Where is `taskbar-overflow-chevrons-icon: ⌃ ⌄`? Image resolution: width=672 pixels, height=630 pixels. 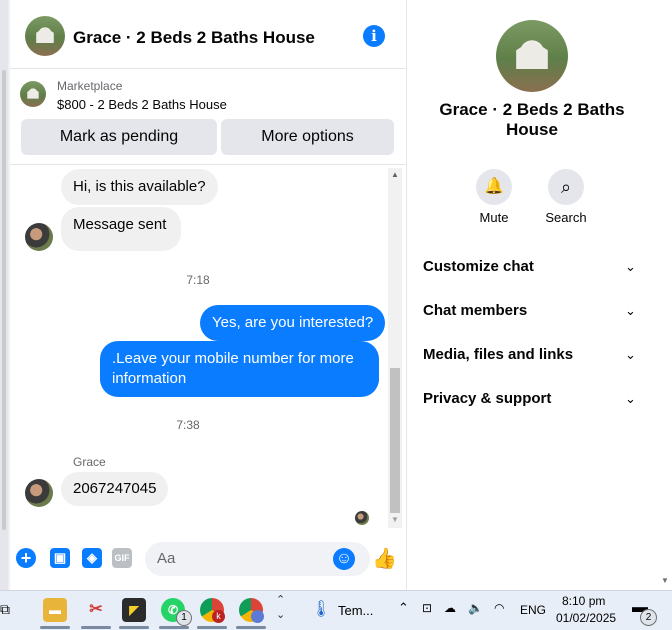
taskbar-overflow-chevrons-icon: ⌃ ⌄ is located at coordinates (280, 608).